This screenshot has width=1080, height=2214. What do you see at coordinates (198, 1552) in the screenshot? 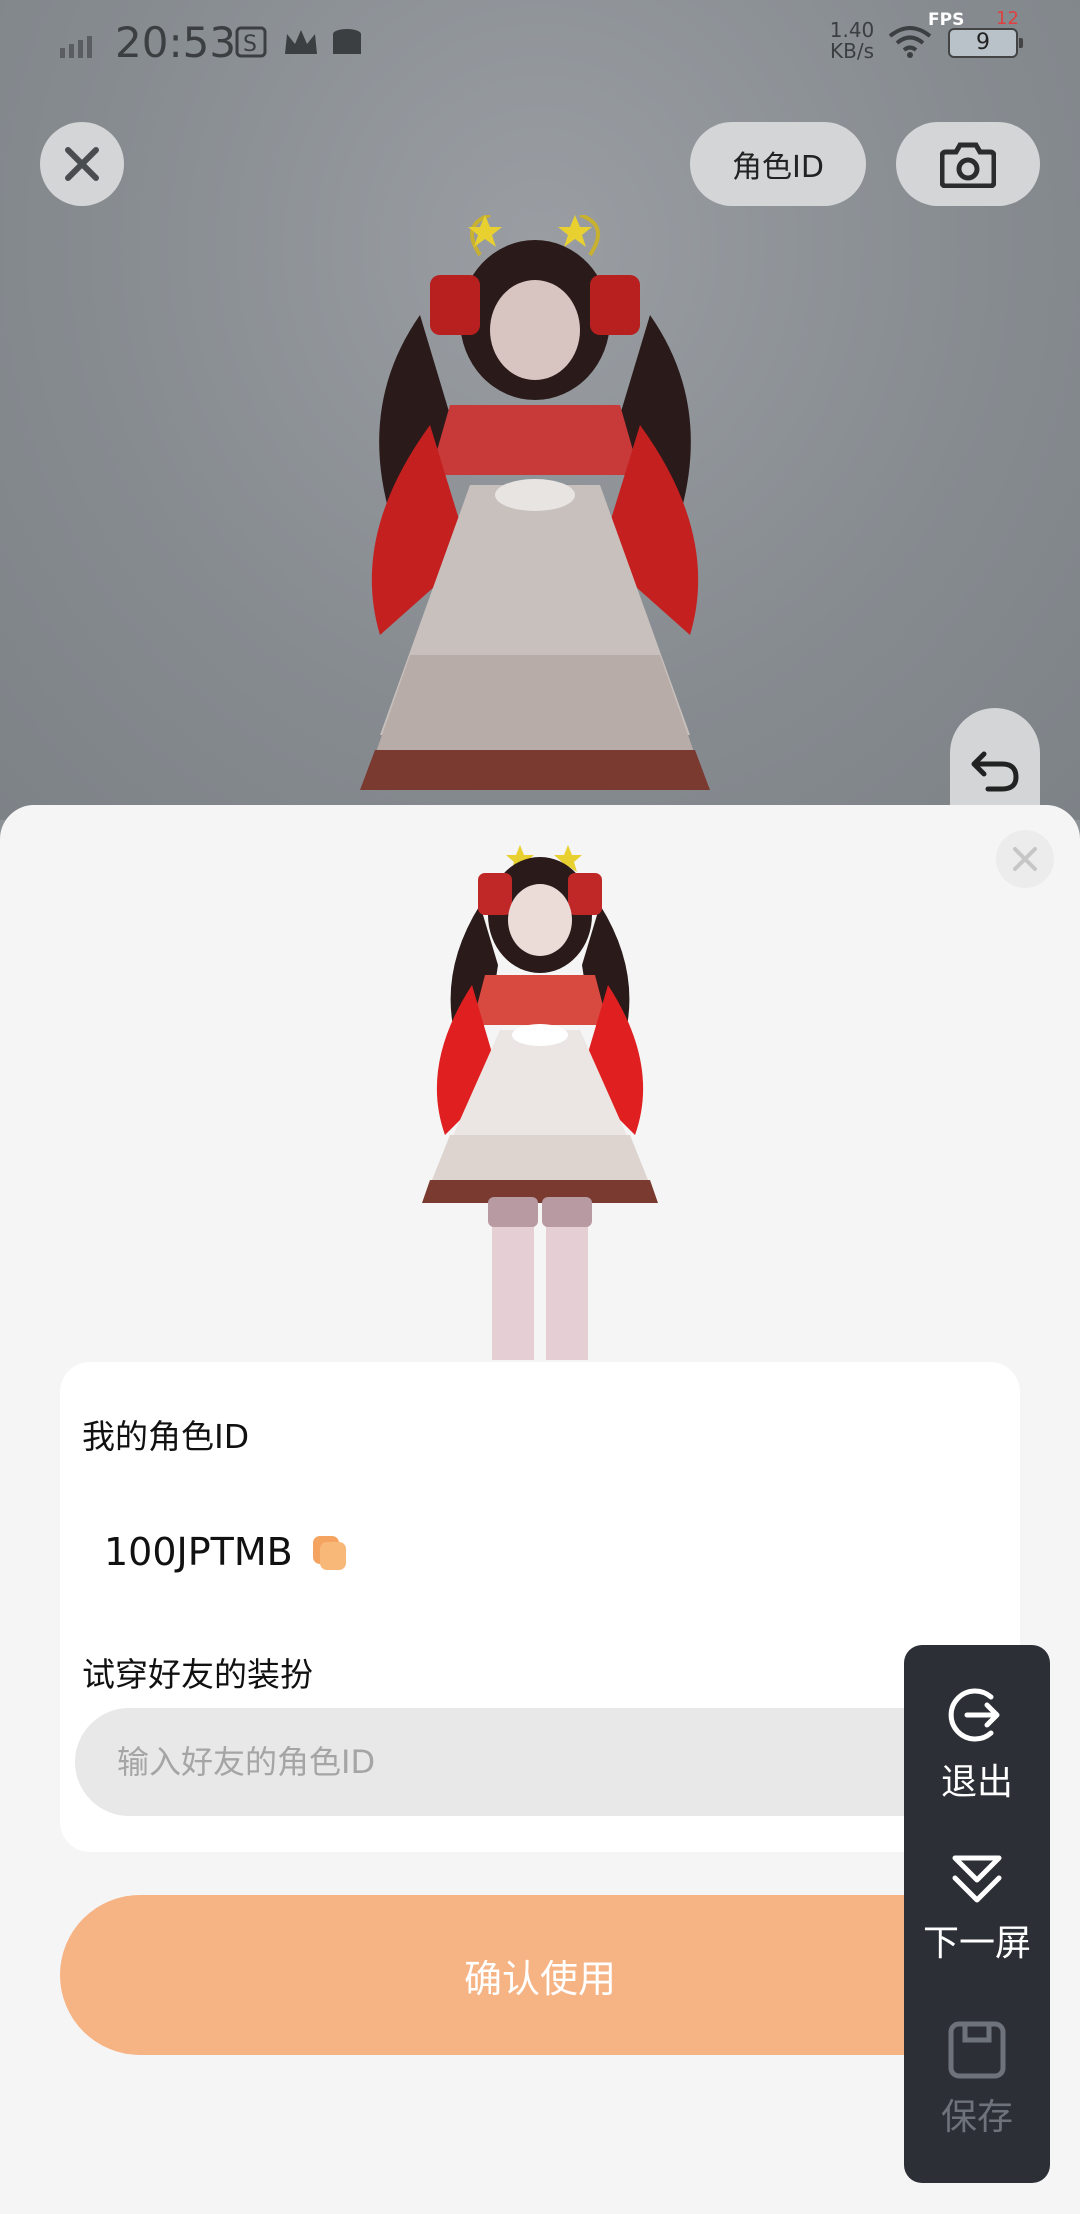
I see `my-role-id-value: 100JPTMB` at bounding box center [198, 1552].